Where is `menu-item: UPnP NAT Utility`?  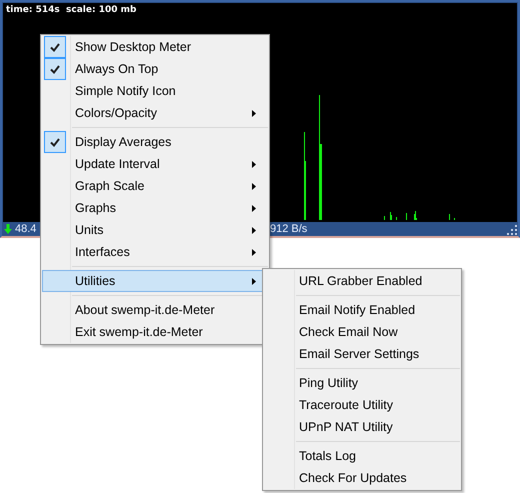
menu-item: UPnP NAT Utility is located at coordinates (362, 427).